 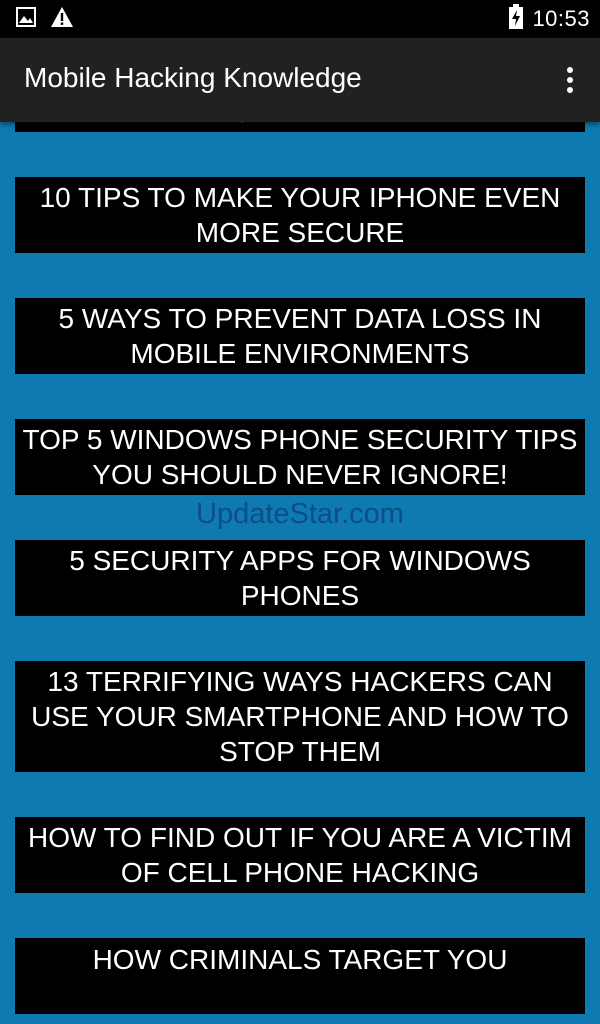 I want to click on article-card: 5 SECURITY APPS FOR WINDOWS PHONES, so click(x=300, y=578).